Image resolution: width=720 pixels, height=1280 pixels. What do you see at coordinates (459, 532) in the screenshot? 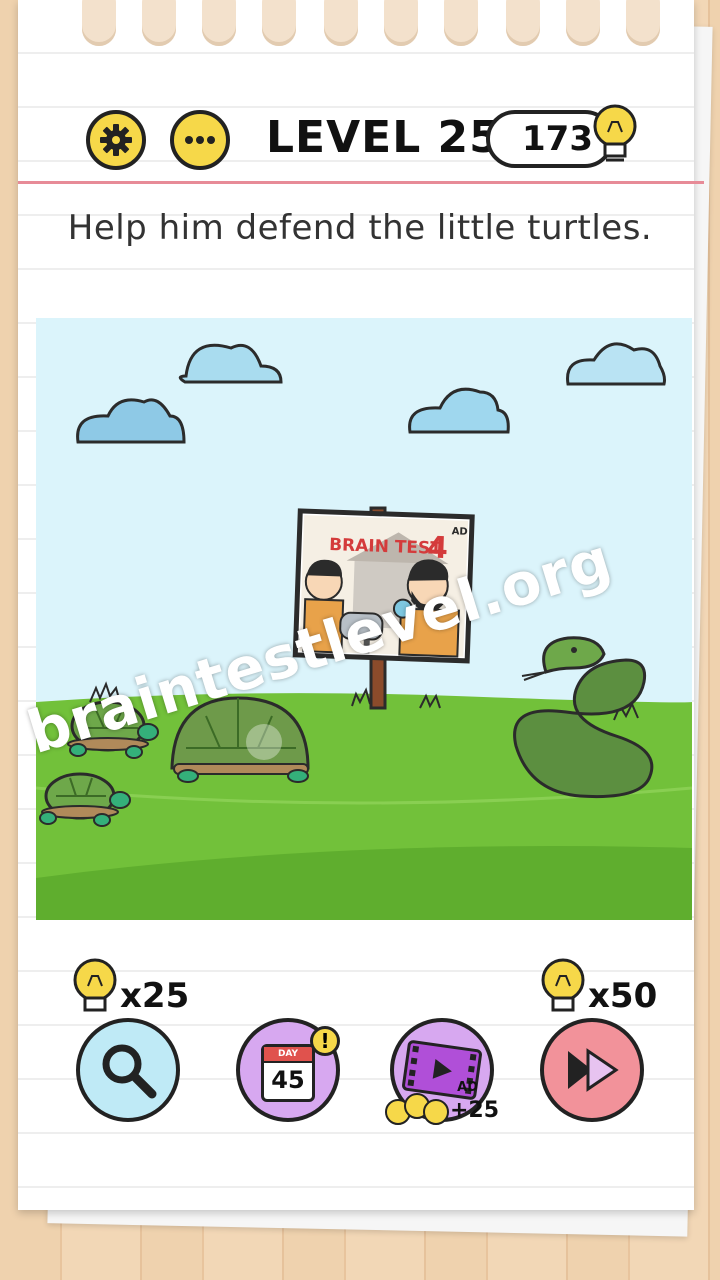
I see `billboard-ad-badge: AD` at bounding box center [459, 532].